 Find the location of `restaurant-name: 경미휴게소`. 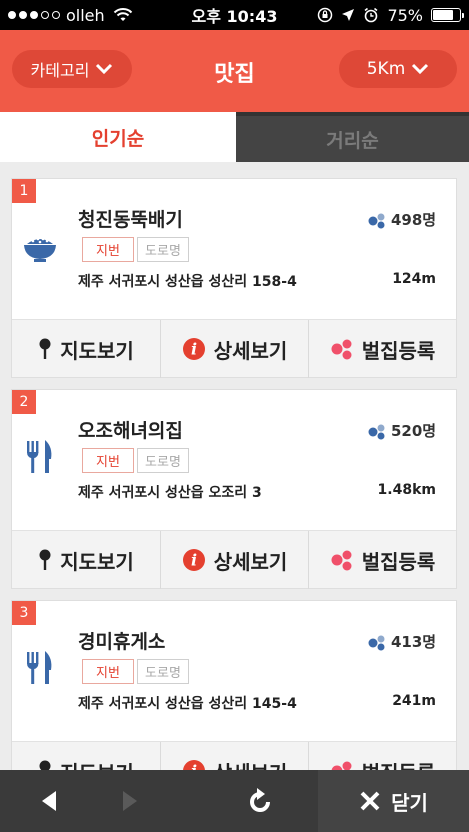

restaurant-name: 경미휴게소 is located at coordinates (122, 642).